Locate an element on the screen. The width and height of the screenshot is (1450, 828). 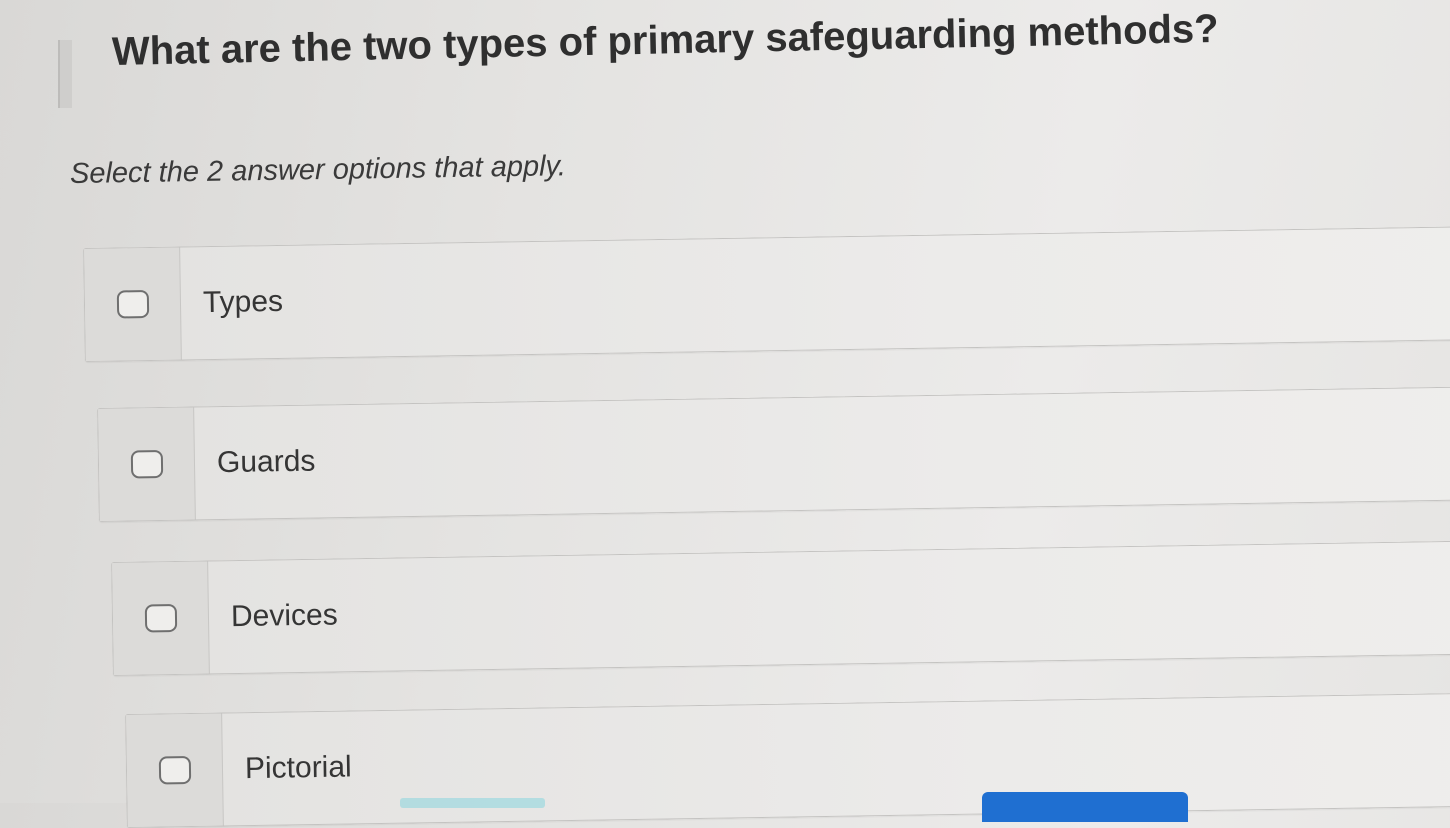
answer-option-label: Types is located at coordinates (243, 302).